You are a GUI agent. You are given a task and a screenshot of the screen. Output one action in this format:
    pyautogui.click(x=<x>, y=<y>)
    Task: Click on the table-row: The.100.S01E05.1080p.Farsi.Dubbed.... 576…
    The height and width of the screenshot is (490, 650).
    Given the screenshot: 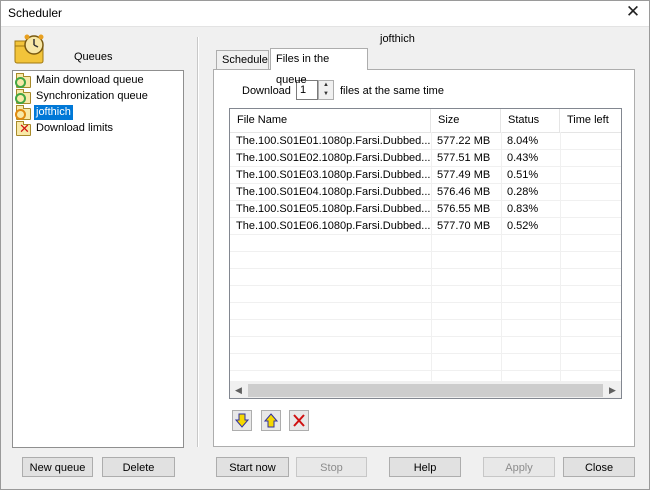 What is the action you would take?
    pyautogui.click(x=425, y=209)
    